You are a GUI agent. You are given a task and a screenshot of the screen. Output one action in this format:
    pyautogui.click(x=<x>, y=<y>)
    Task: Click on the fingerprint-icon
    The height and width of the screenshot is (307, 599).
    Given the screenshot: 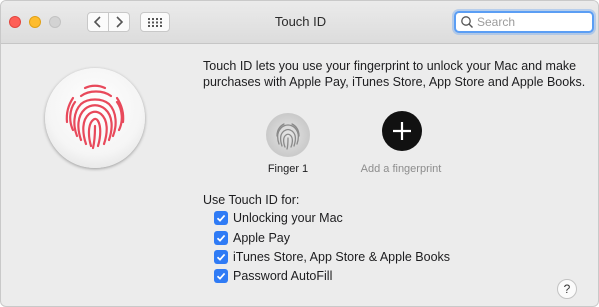 What is the action you would take?
    pyautogui.click(x=288, y=136)
    